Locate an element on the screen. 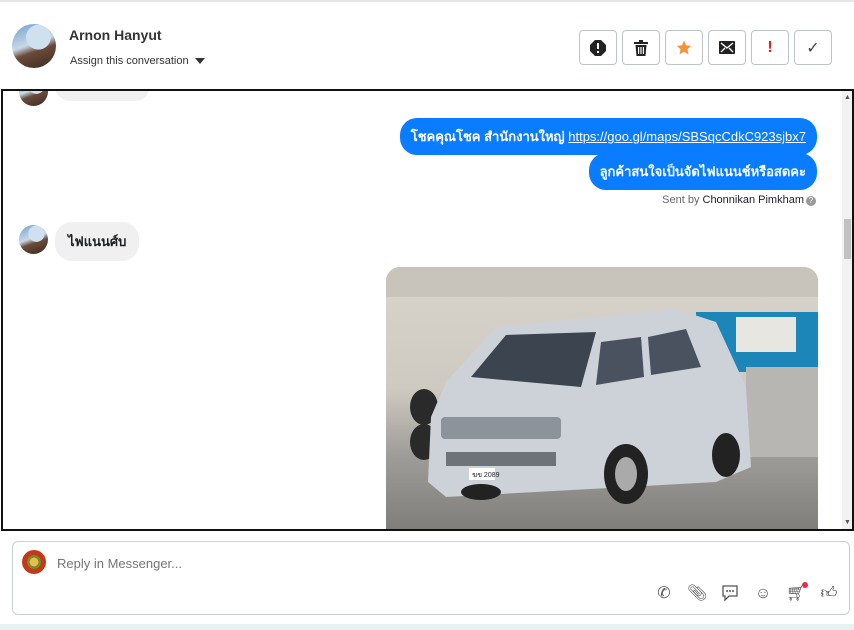 This screenshot has width=854, height=630. contact-name: Arnon Hanyut is located at coordinates (115, 35).